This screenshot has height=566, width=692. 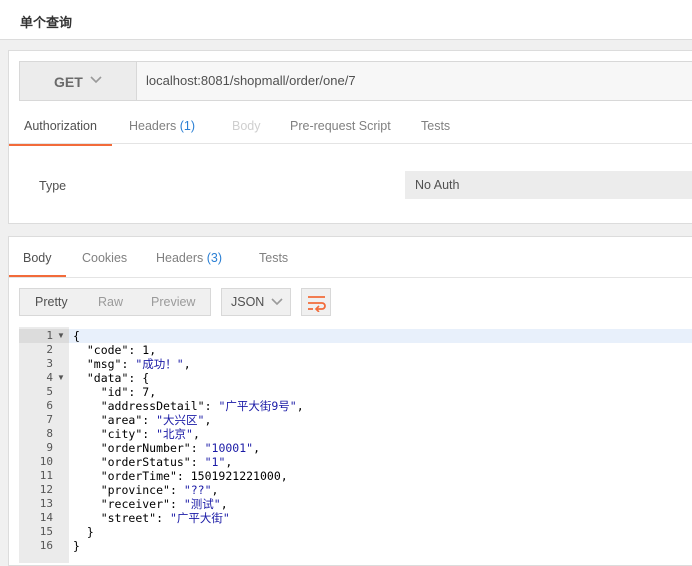 What do you see at coordinates (46, 489) in the screenshot?
I see `line-number: 12` at bounding box center [46, 489].